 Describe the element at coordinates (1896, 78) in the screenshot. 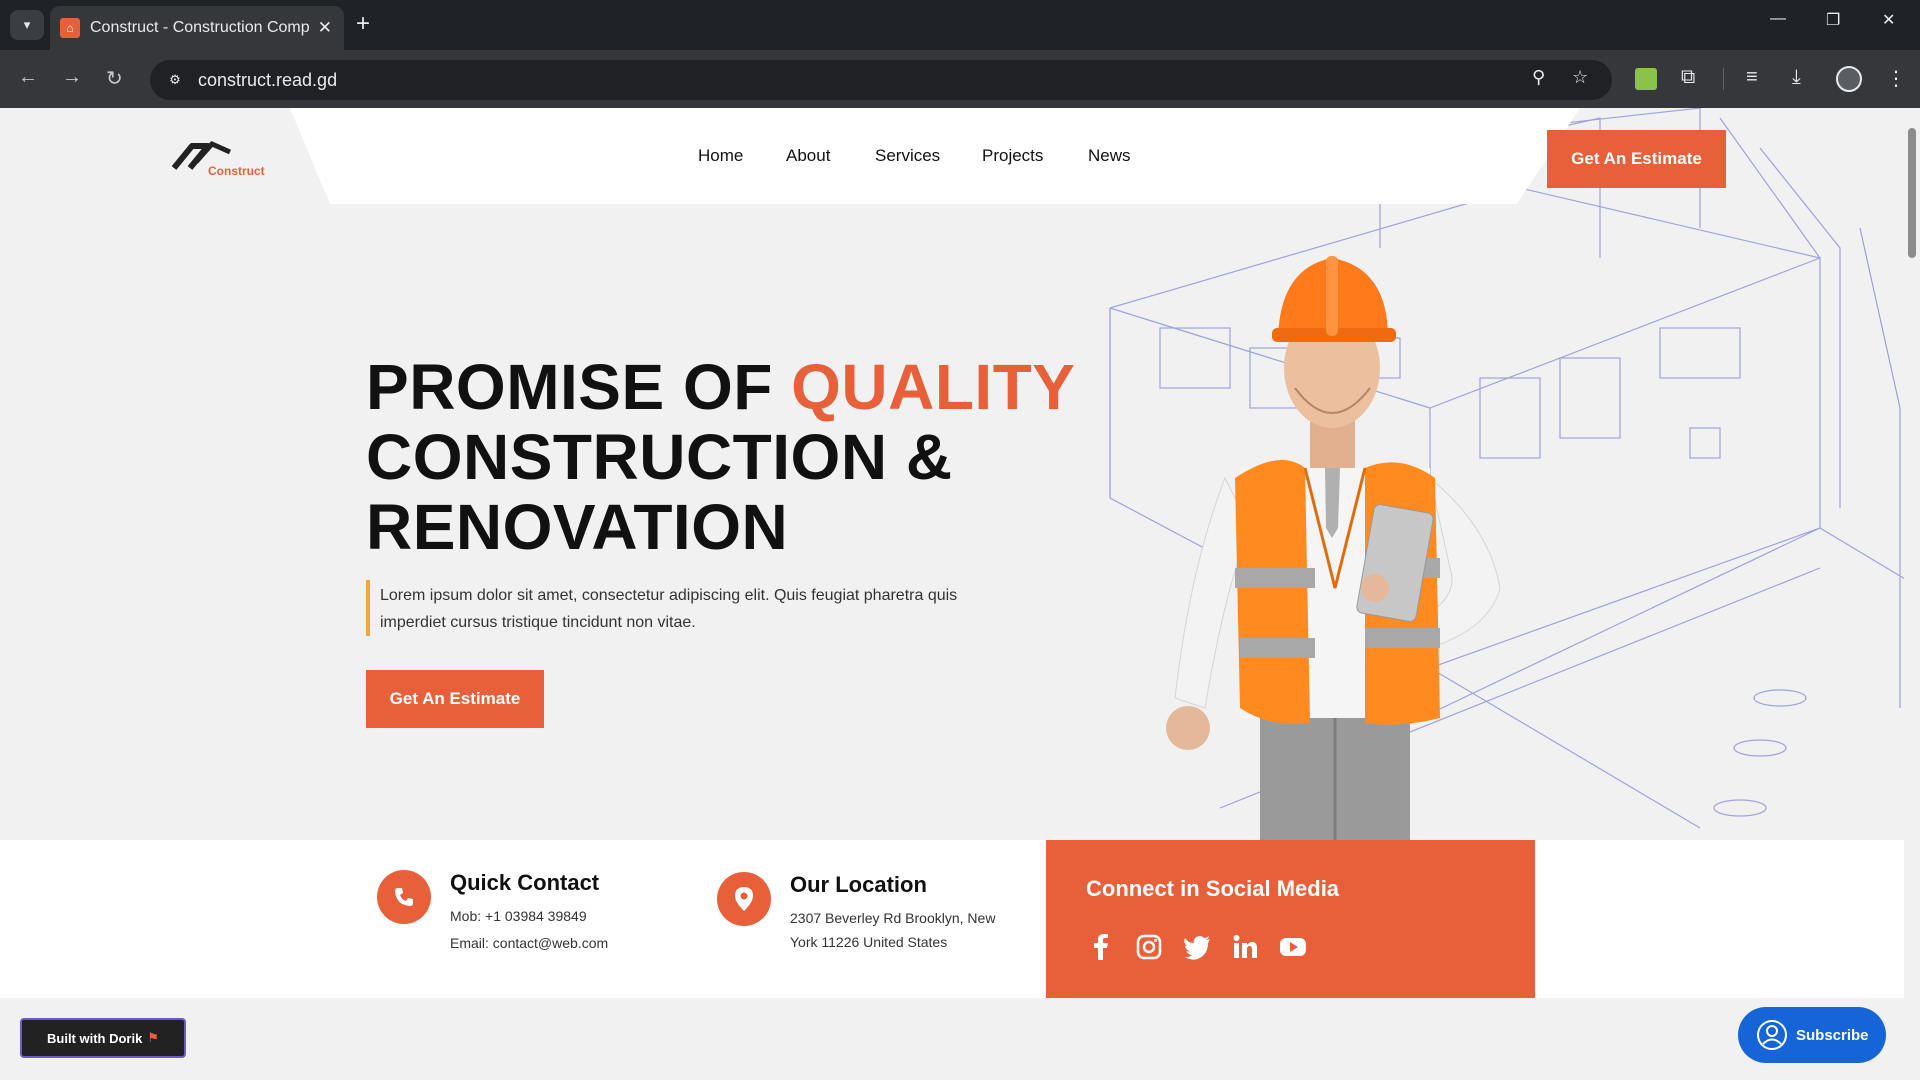

I see `menu-kebab-icon: ⋮` at that location.